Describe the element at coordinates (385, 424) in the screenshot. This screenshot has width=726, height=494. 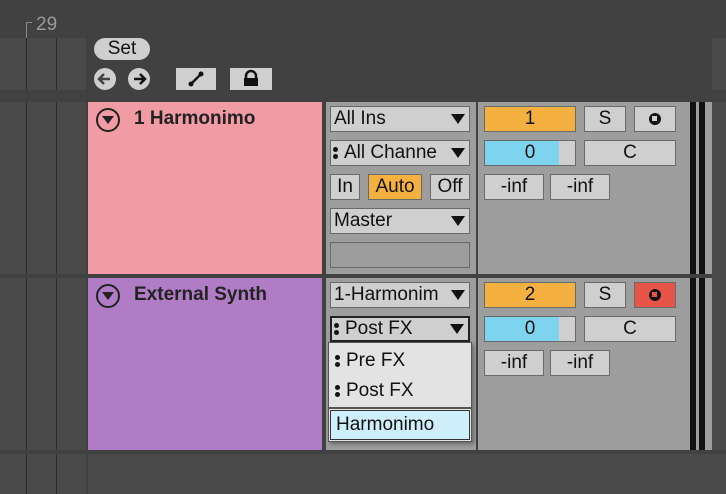
I see `dropdown-item-label: Harmonimo` at that location.